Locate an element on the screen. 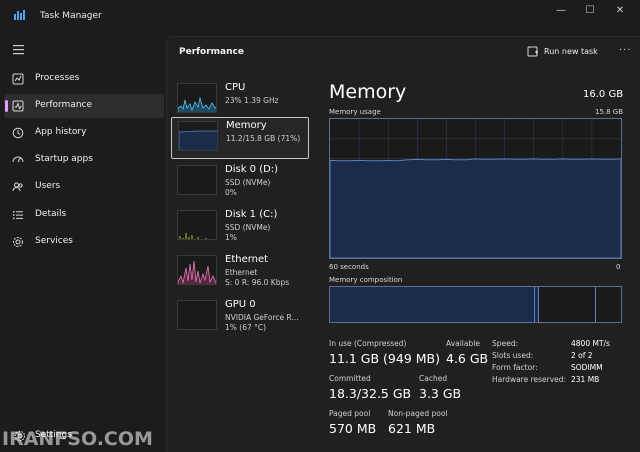 The height and width of the screenshot is (452, 640). cpu-thumbnail-graph is located at coordinates (197, 98).